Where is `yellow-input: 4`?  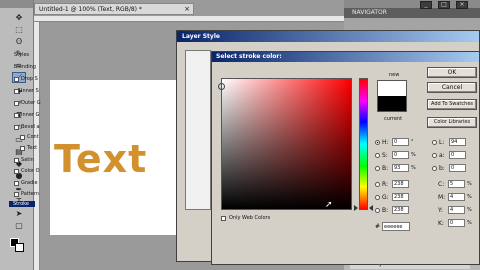
yellow-input: 4 is located at coordinates (456, 210).